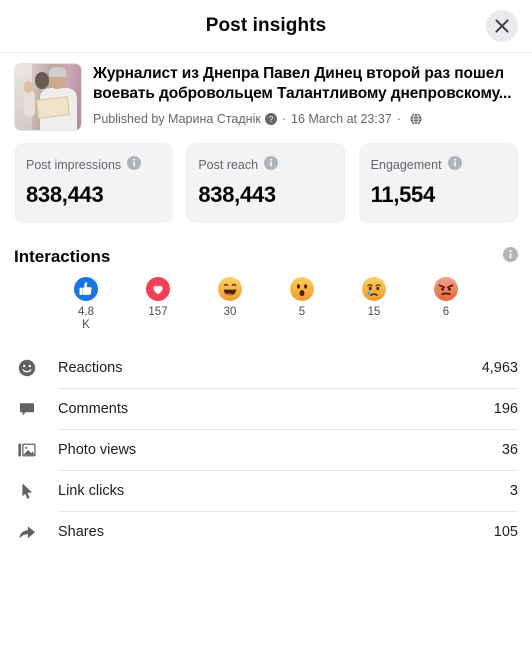 The height and width of the screenshot is (662, 532). Describe the element at coordinates (86, 304) in the screenshot. I see `reaction-like: 4.8 K` at that location.